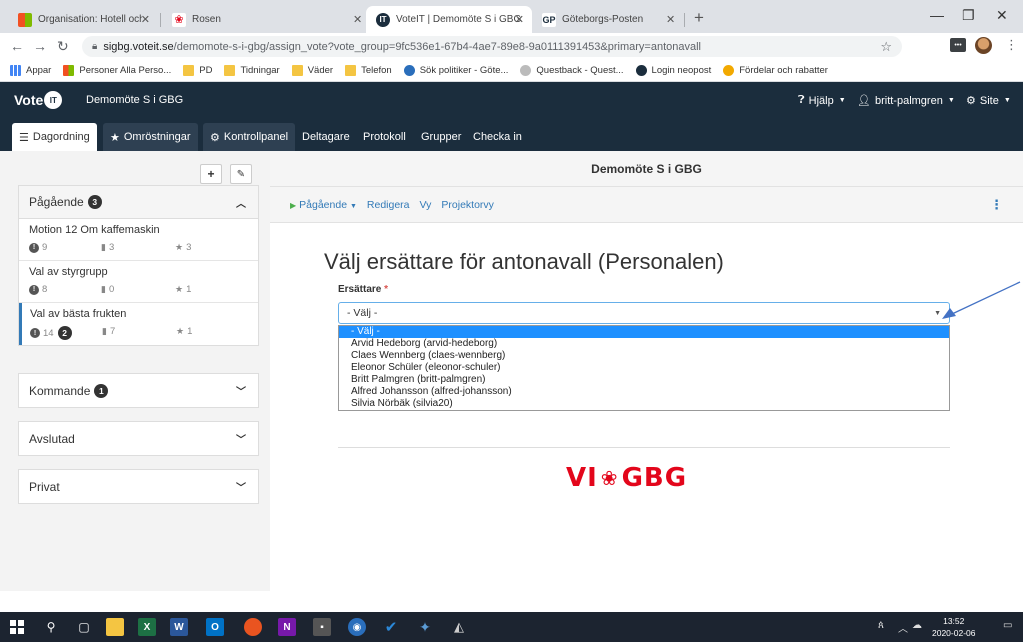 The height and width of the screenshot is (642, 1023). I want to click on extension-icon: •••, so click(958, 45).